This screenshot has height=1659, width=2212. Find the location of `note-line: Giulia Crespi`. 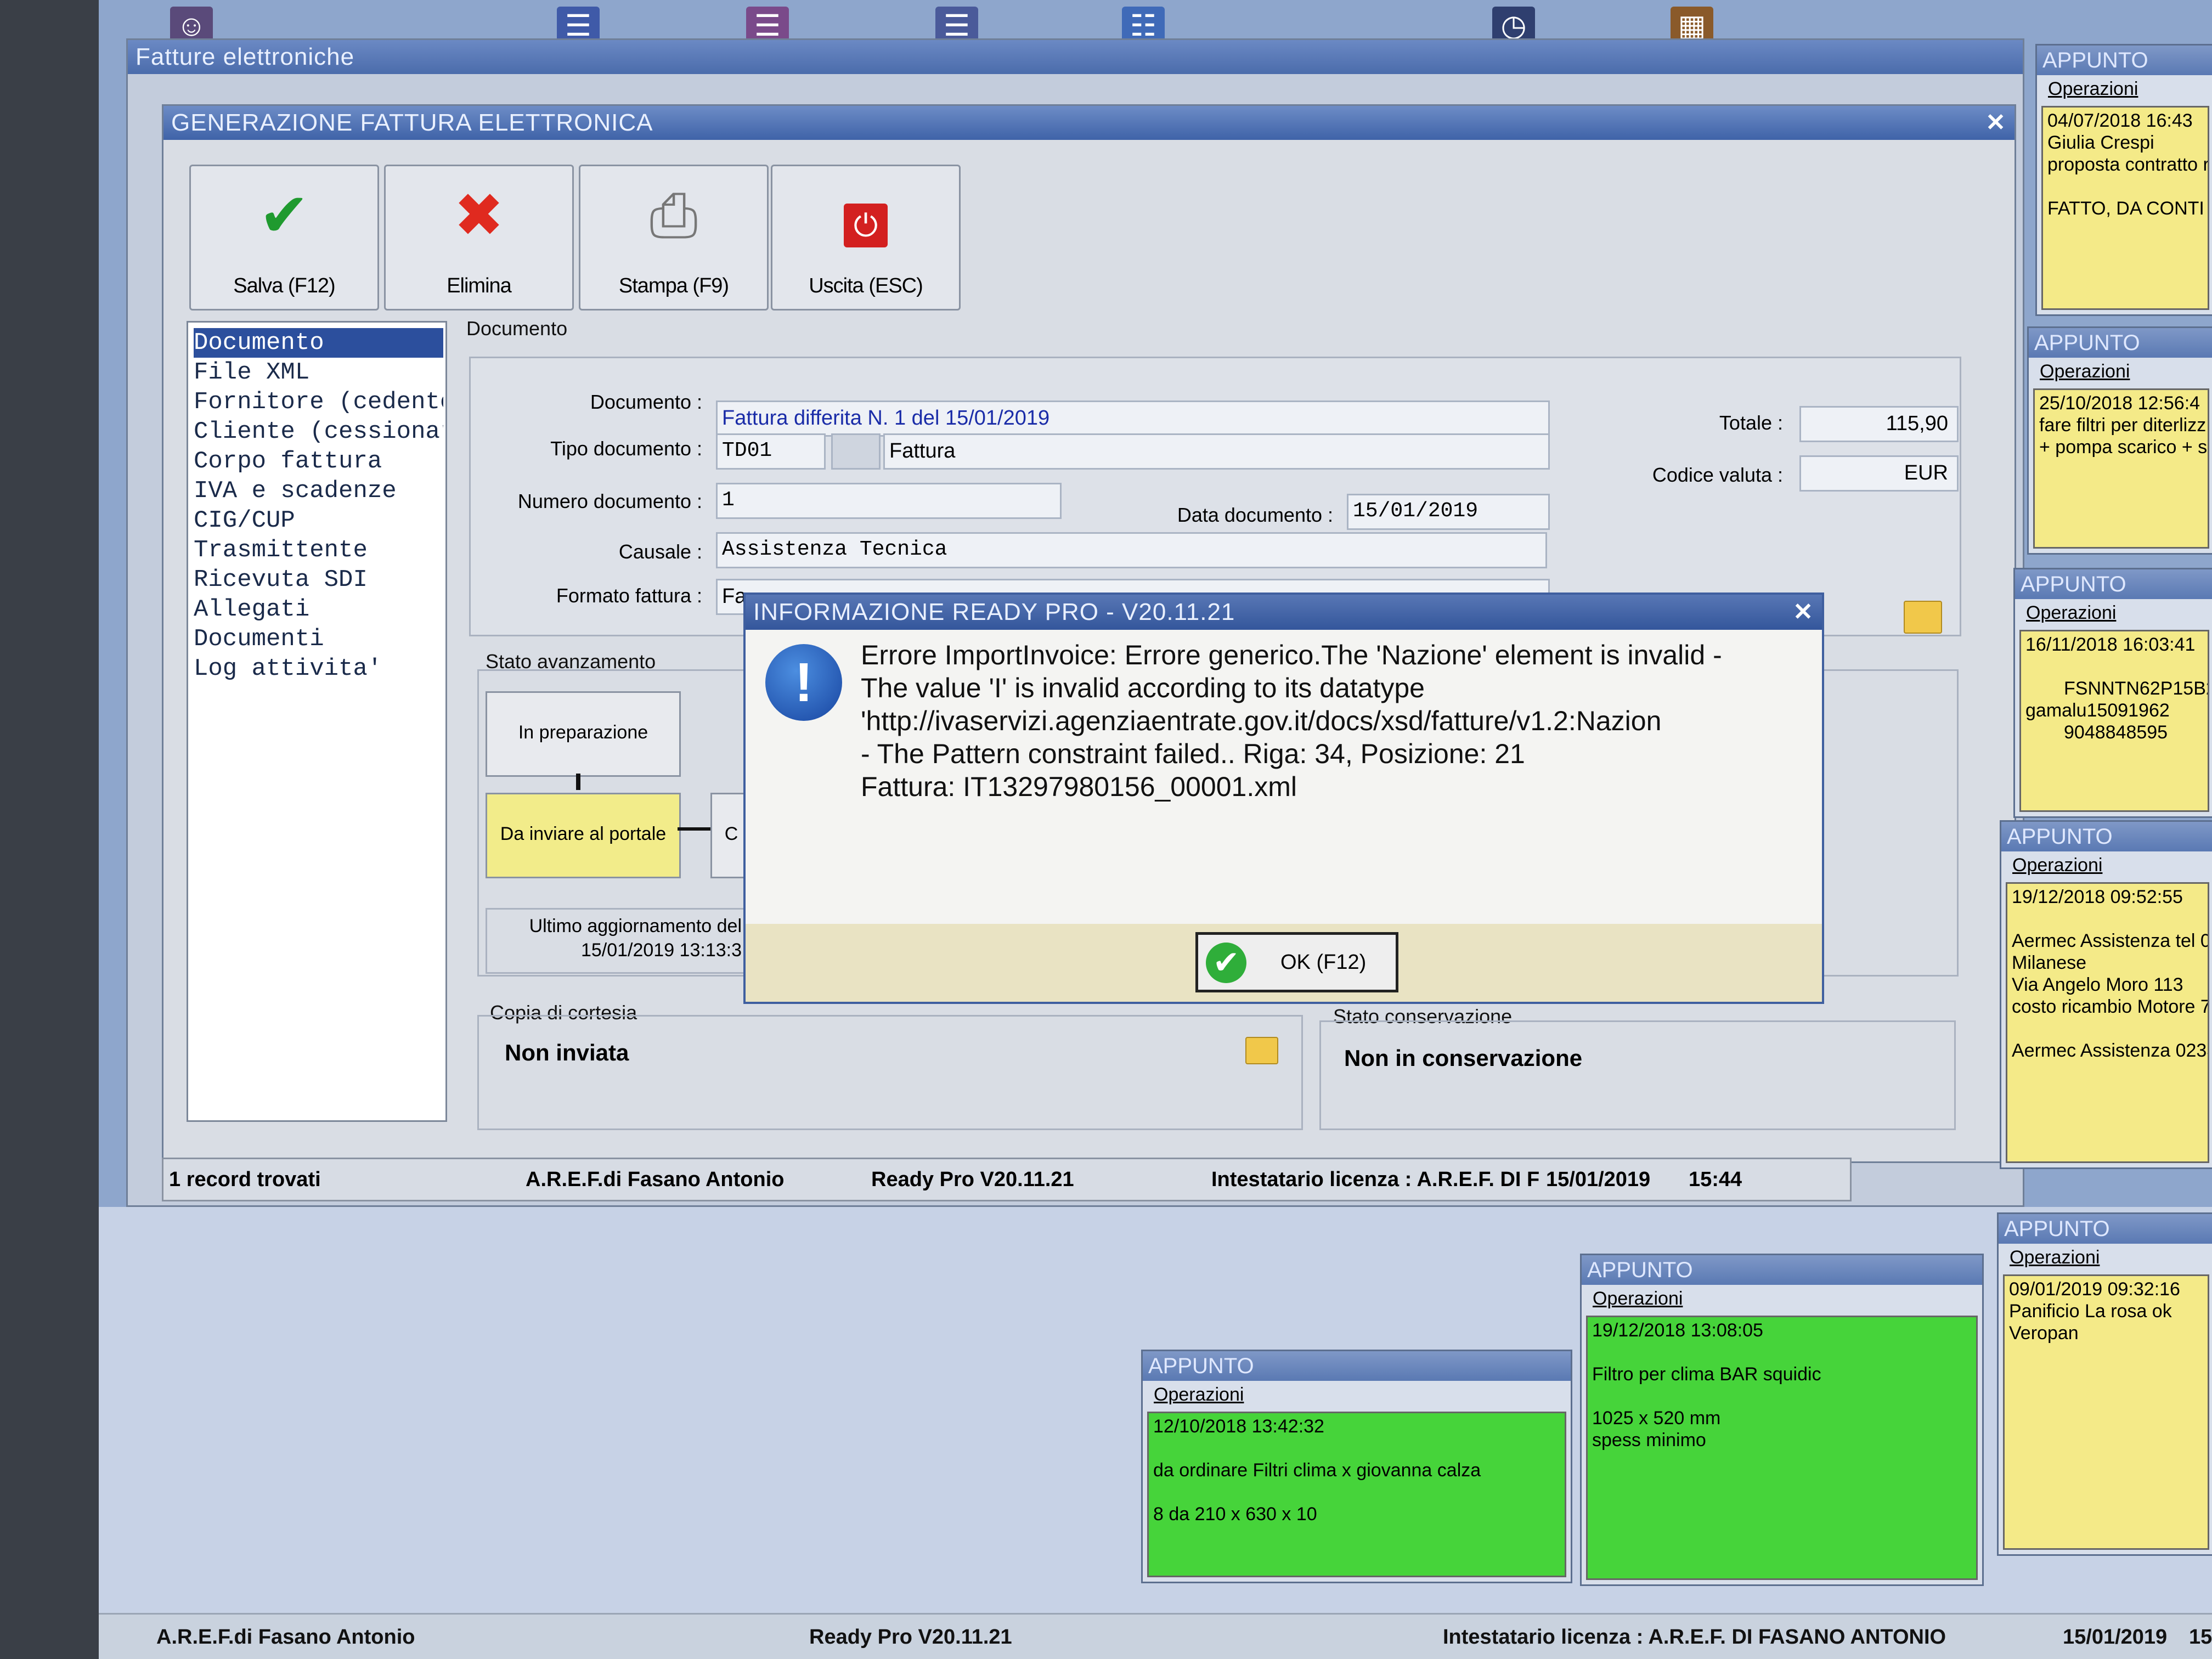

note-line: Giulia Crespi is located at coordinates (2100, 143).